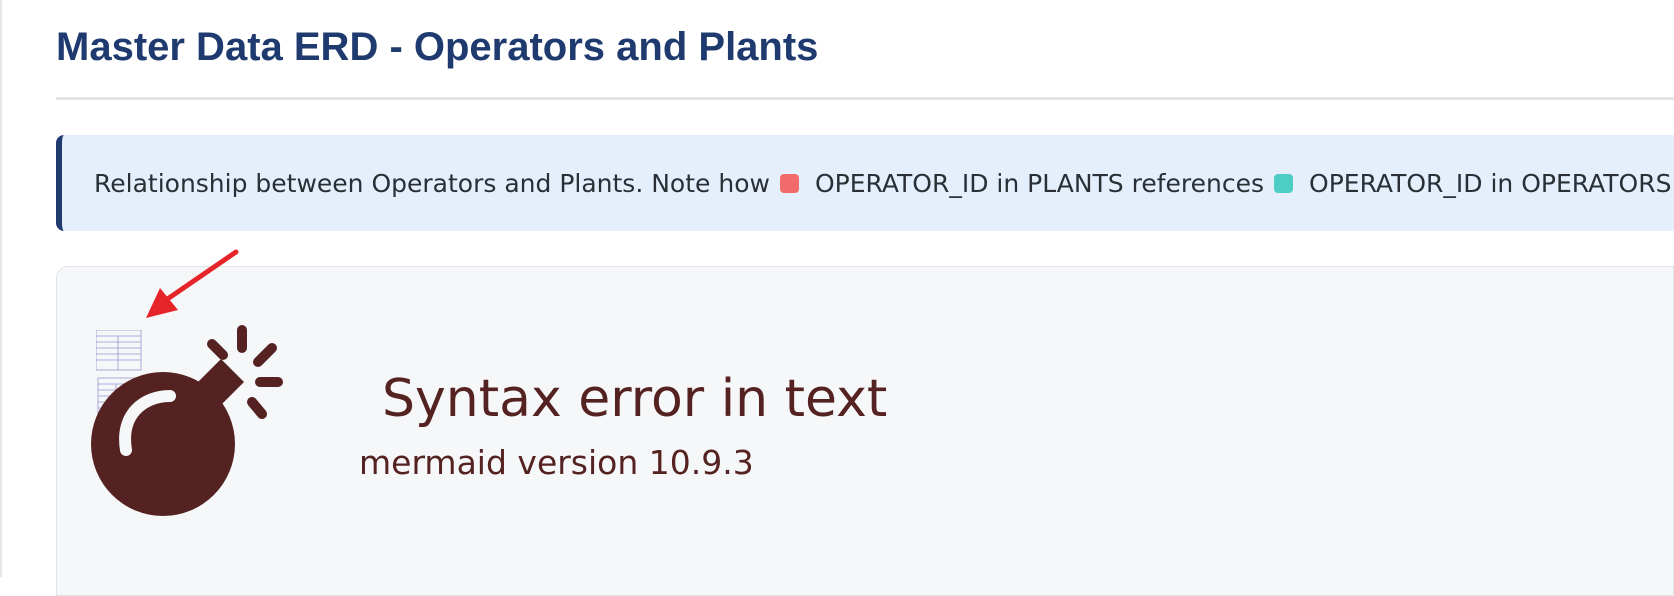 Image resolution: width=1674 pixels, height=596 pixels. I want to click on primary-key-label: OPERATOR_ID in OPERATORS., so click(1491, 183).